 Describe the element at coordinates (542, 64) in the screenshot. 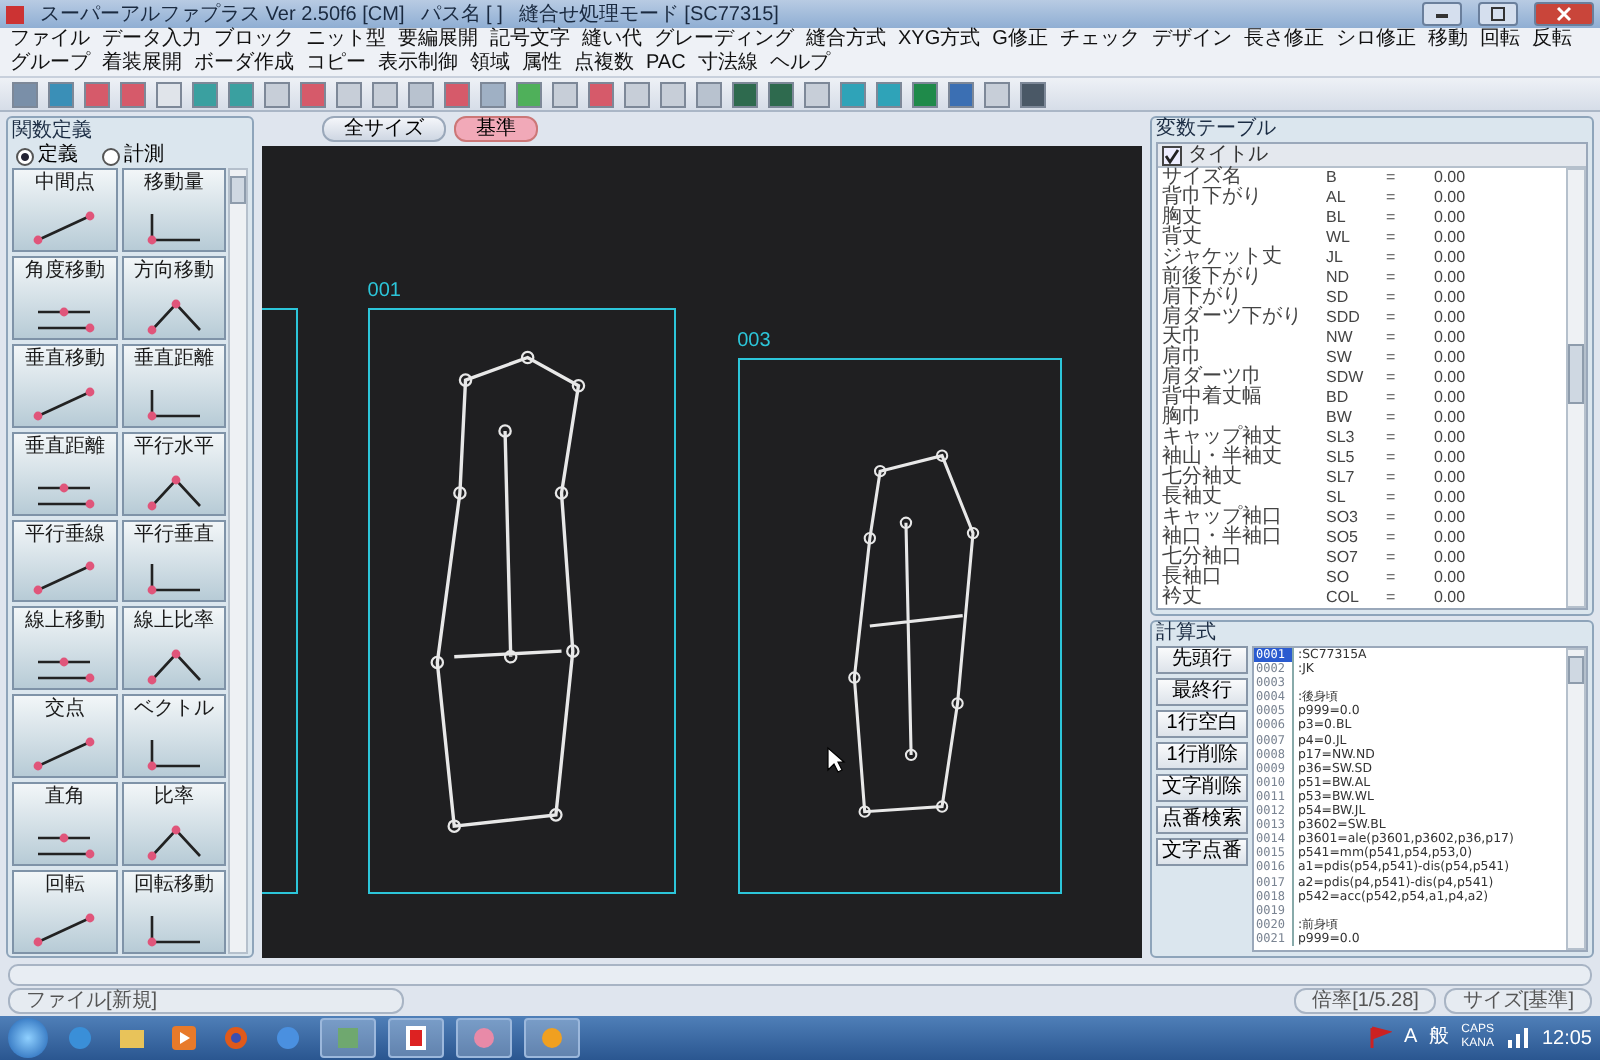

I see `menu-item: 属性` at that location.